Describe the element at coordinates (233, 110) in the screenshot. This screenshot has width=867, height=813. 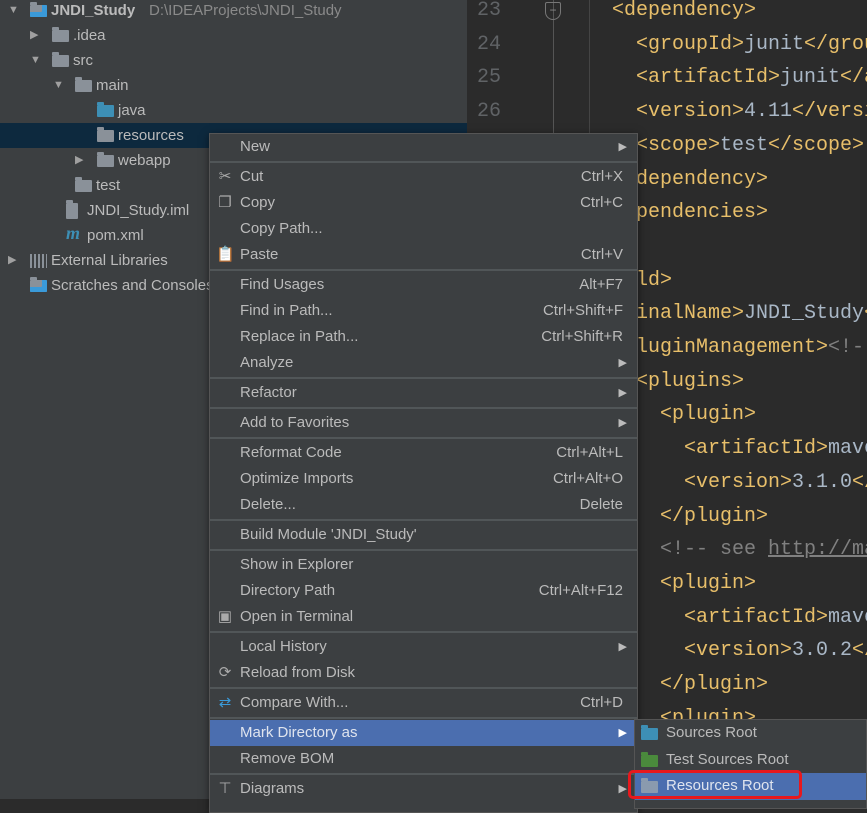
I see `tree-item: java` at that location.